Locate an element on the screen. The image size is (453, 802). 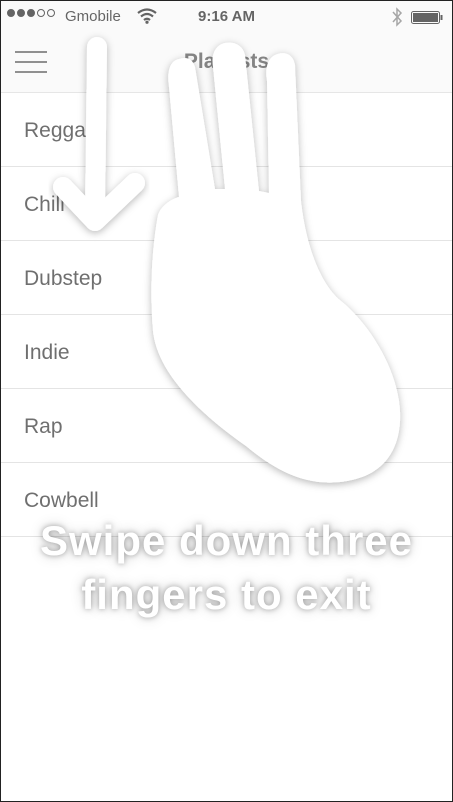
hint-line-2: fingers to exit is located at coordinates (226, 594).